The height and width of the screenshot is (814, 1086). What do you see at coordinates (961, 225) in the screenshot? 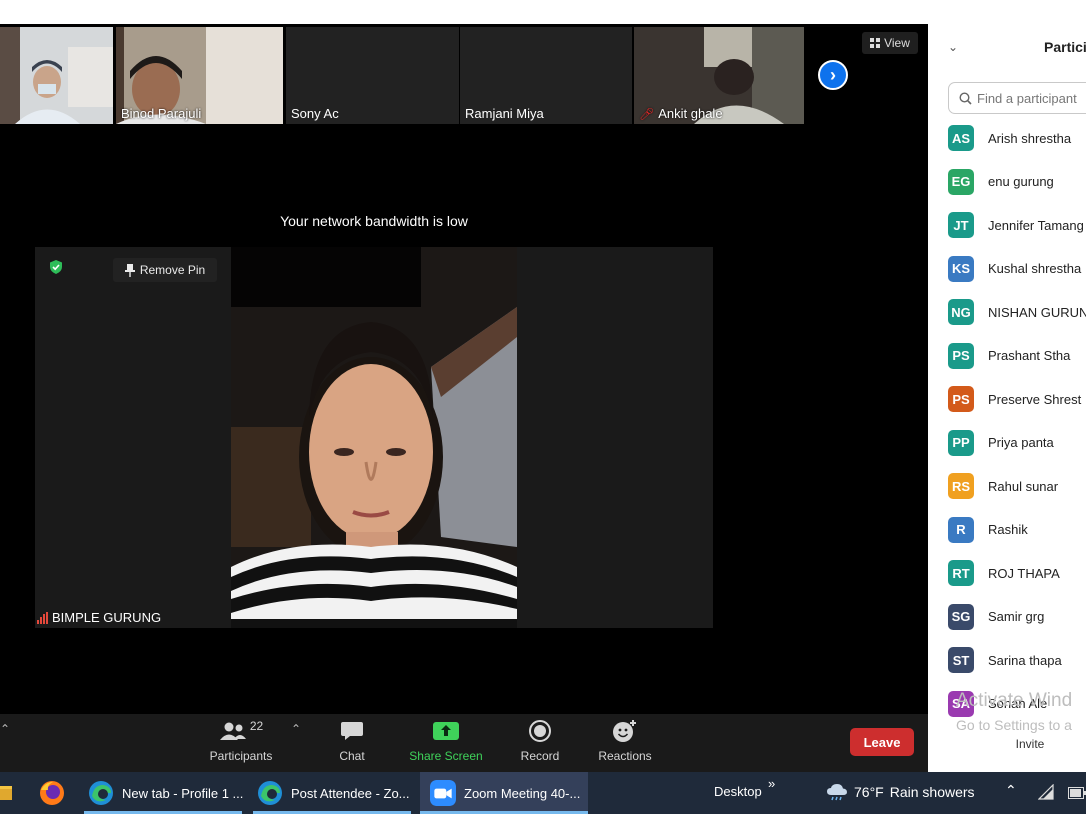
I see `avatar: JT` at bounding box center [961, 225].